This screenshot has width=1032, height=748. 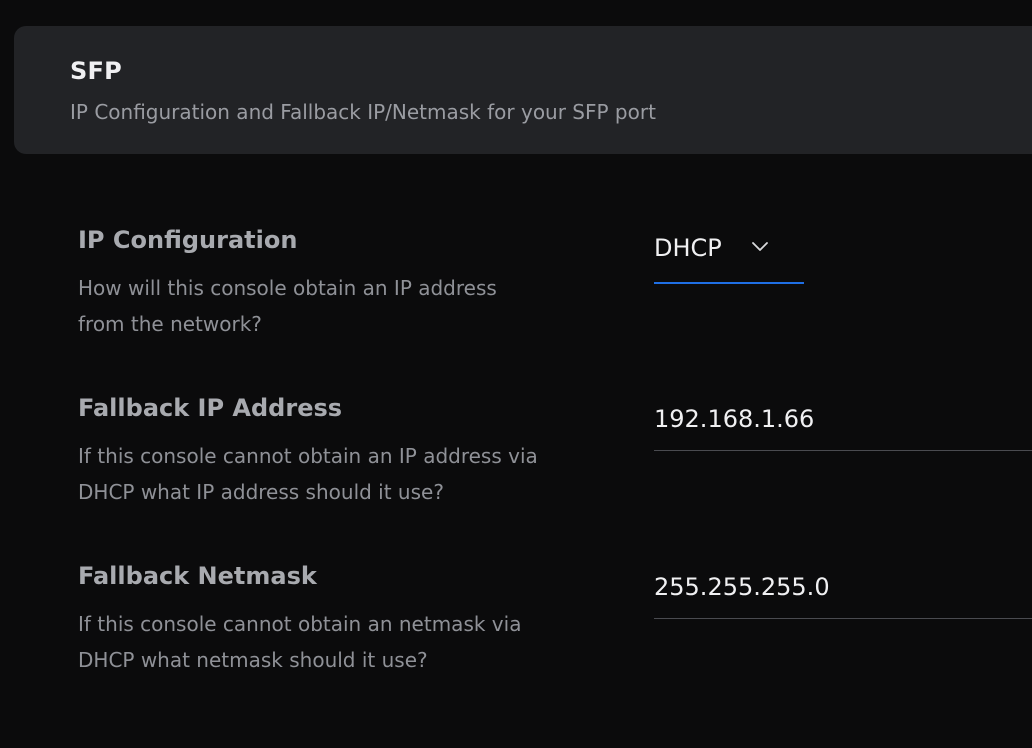 I want to click on fallback-netmask-input, so click(x=839, y=587).